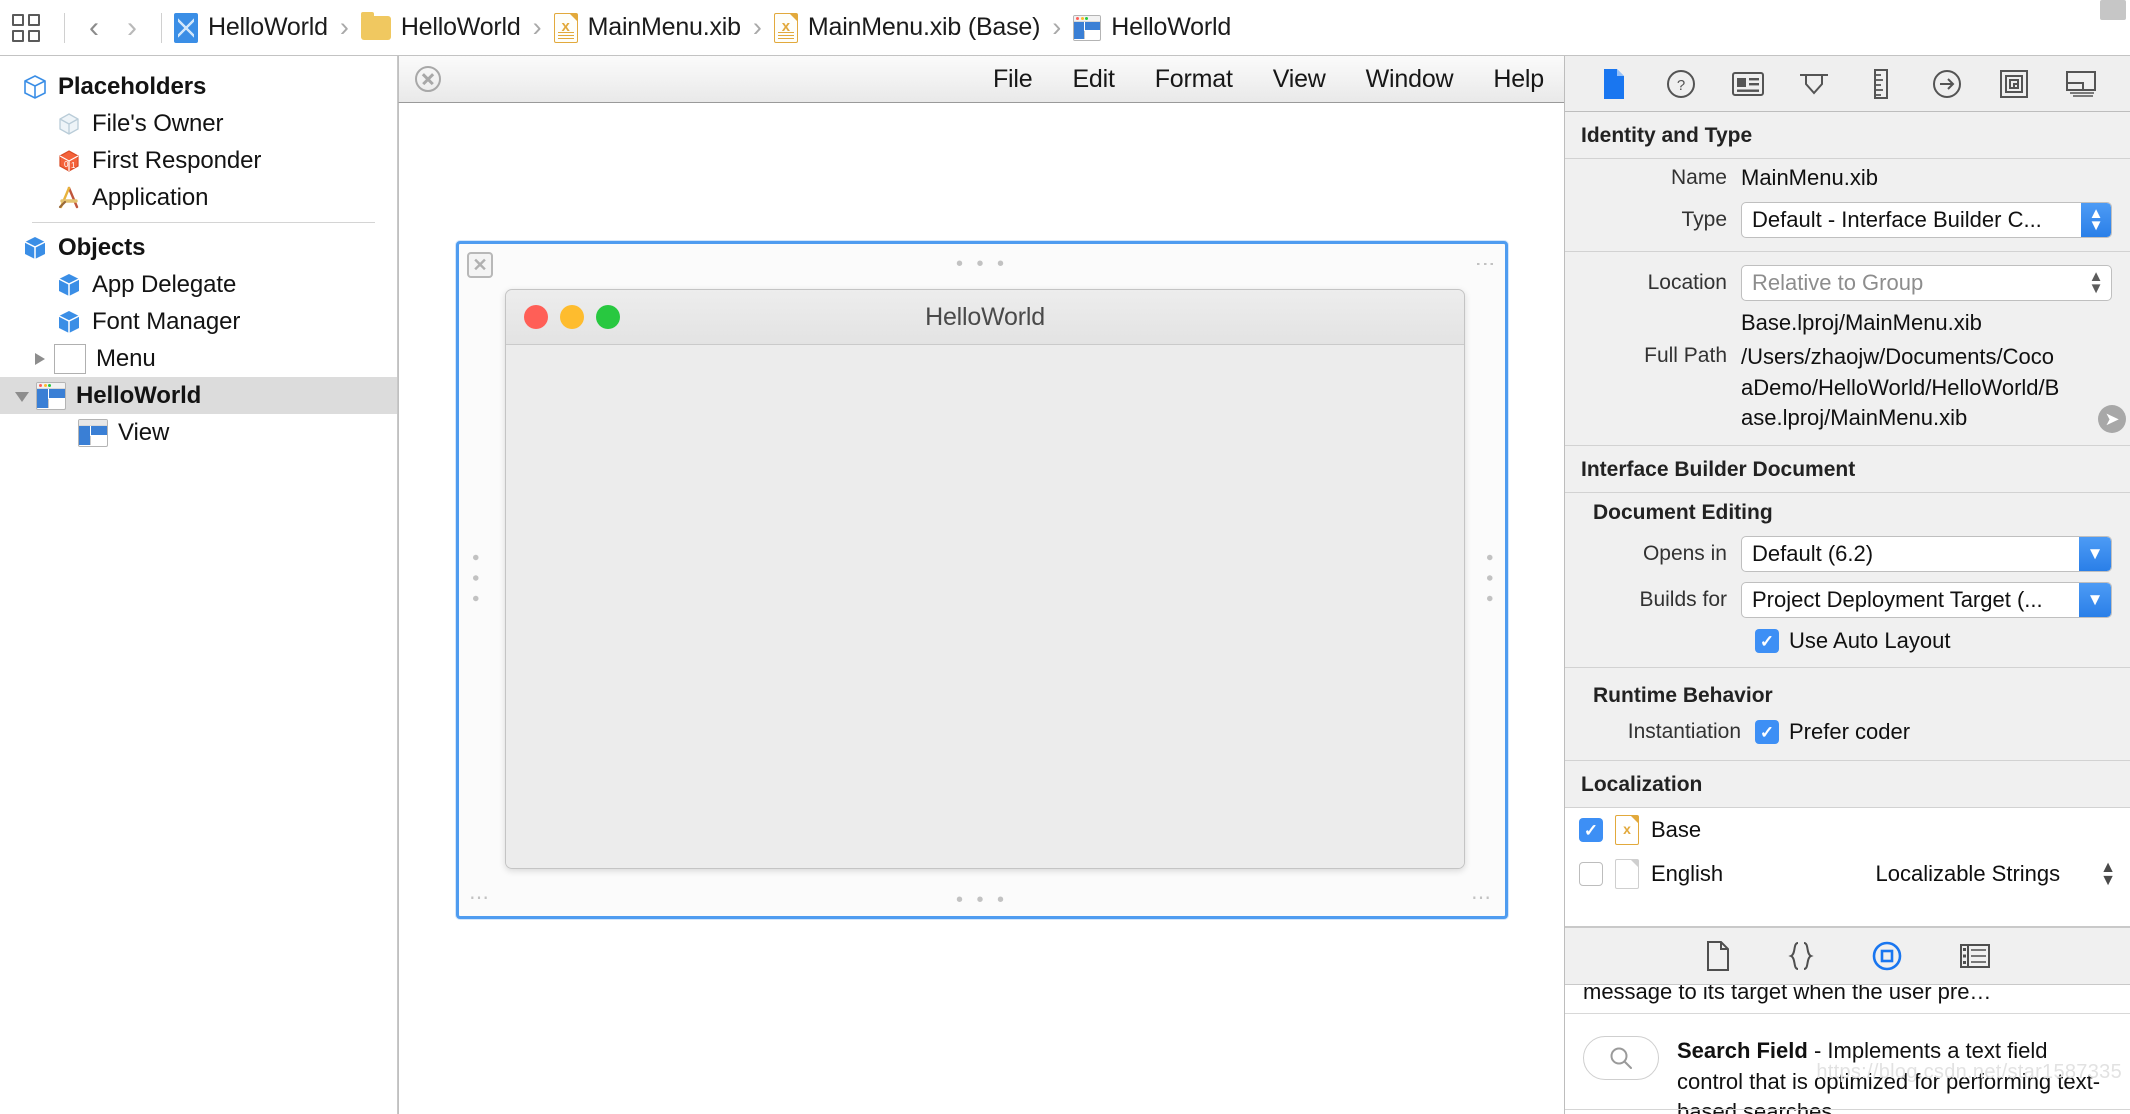 The height and width of the screenshot is (1114, 2130). I want to click on menu-item-view: View, so click(1299, 79).